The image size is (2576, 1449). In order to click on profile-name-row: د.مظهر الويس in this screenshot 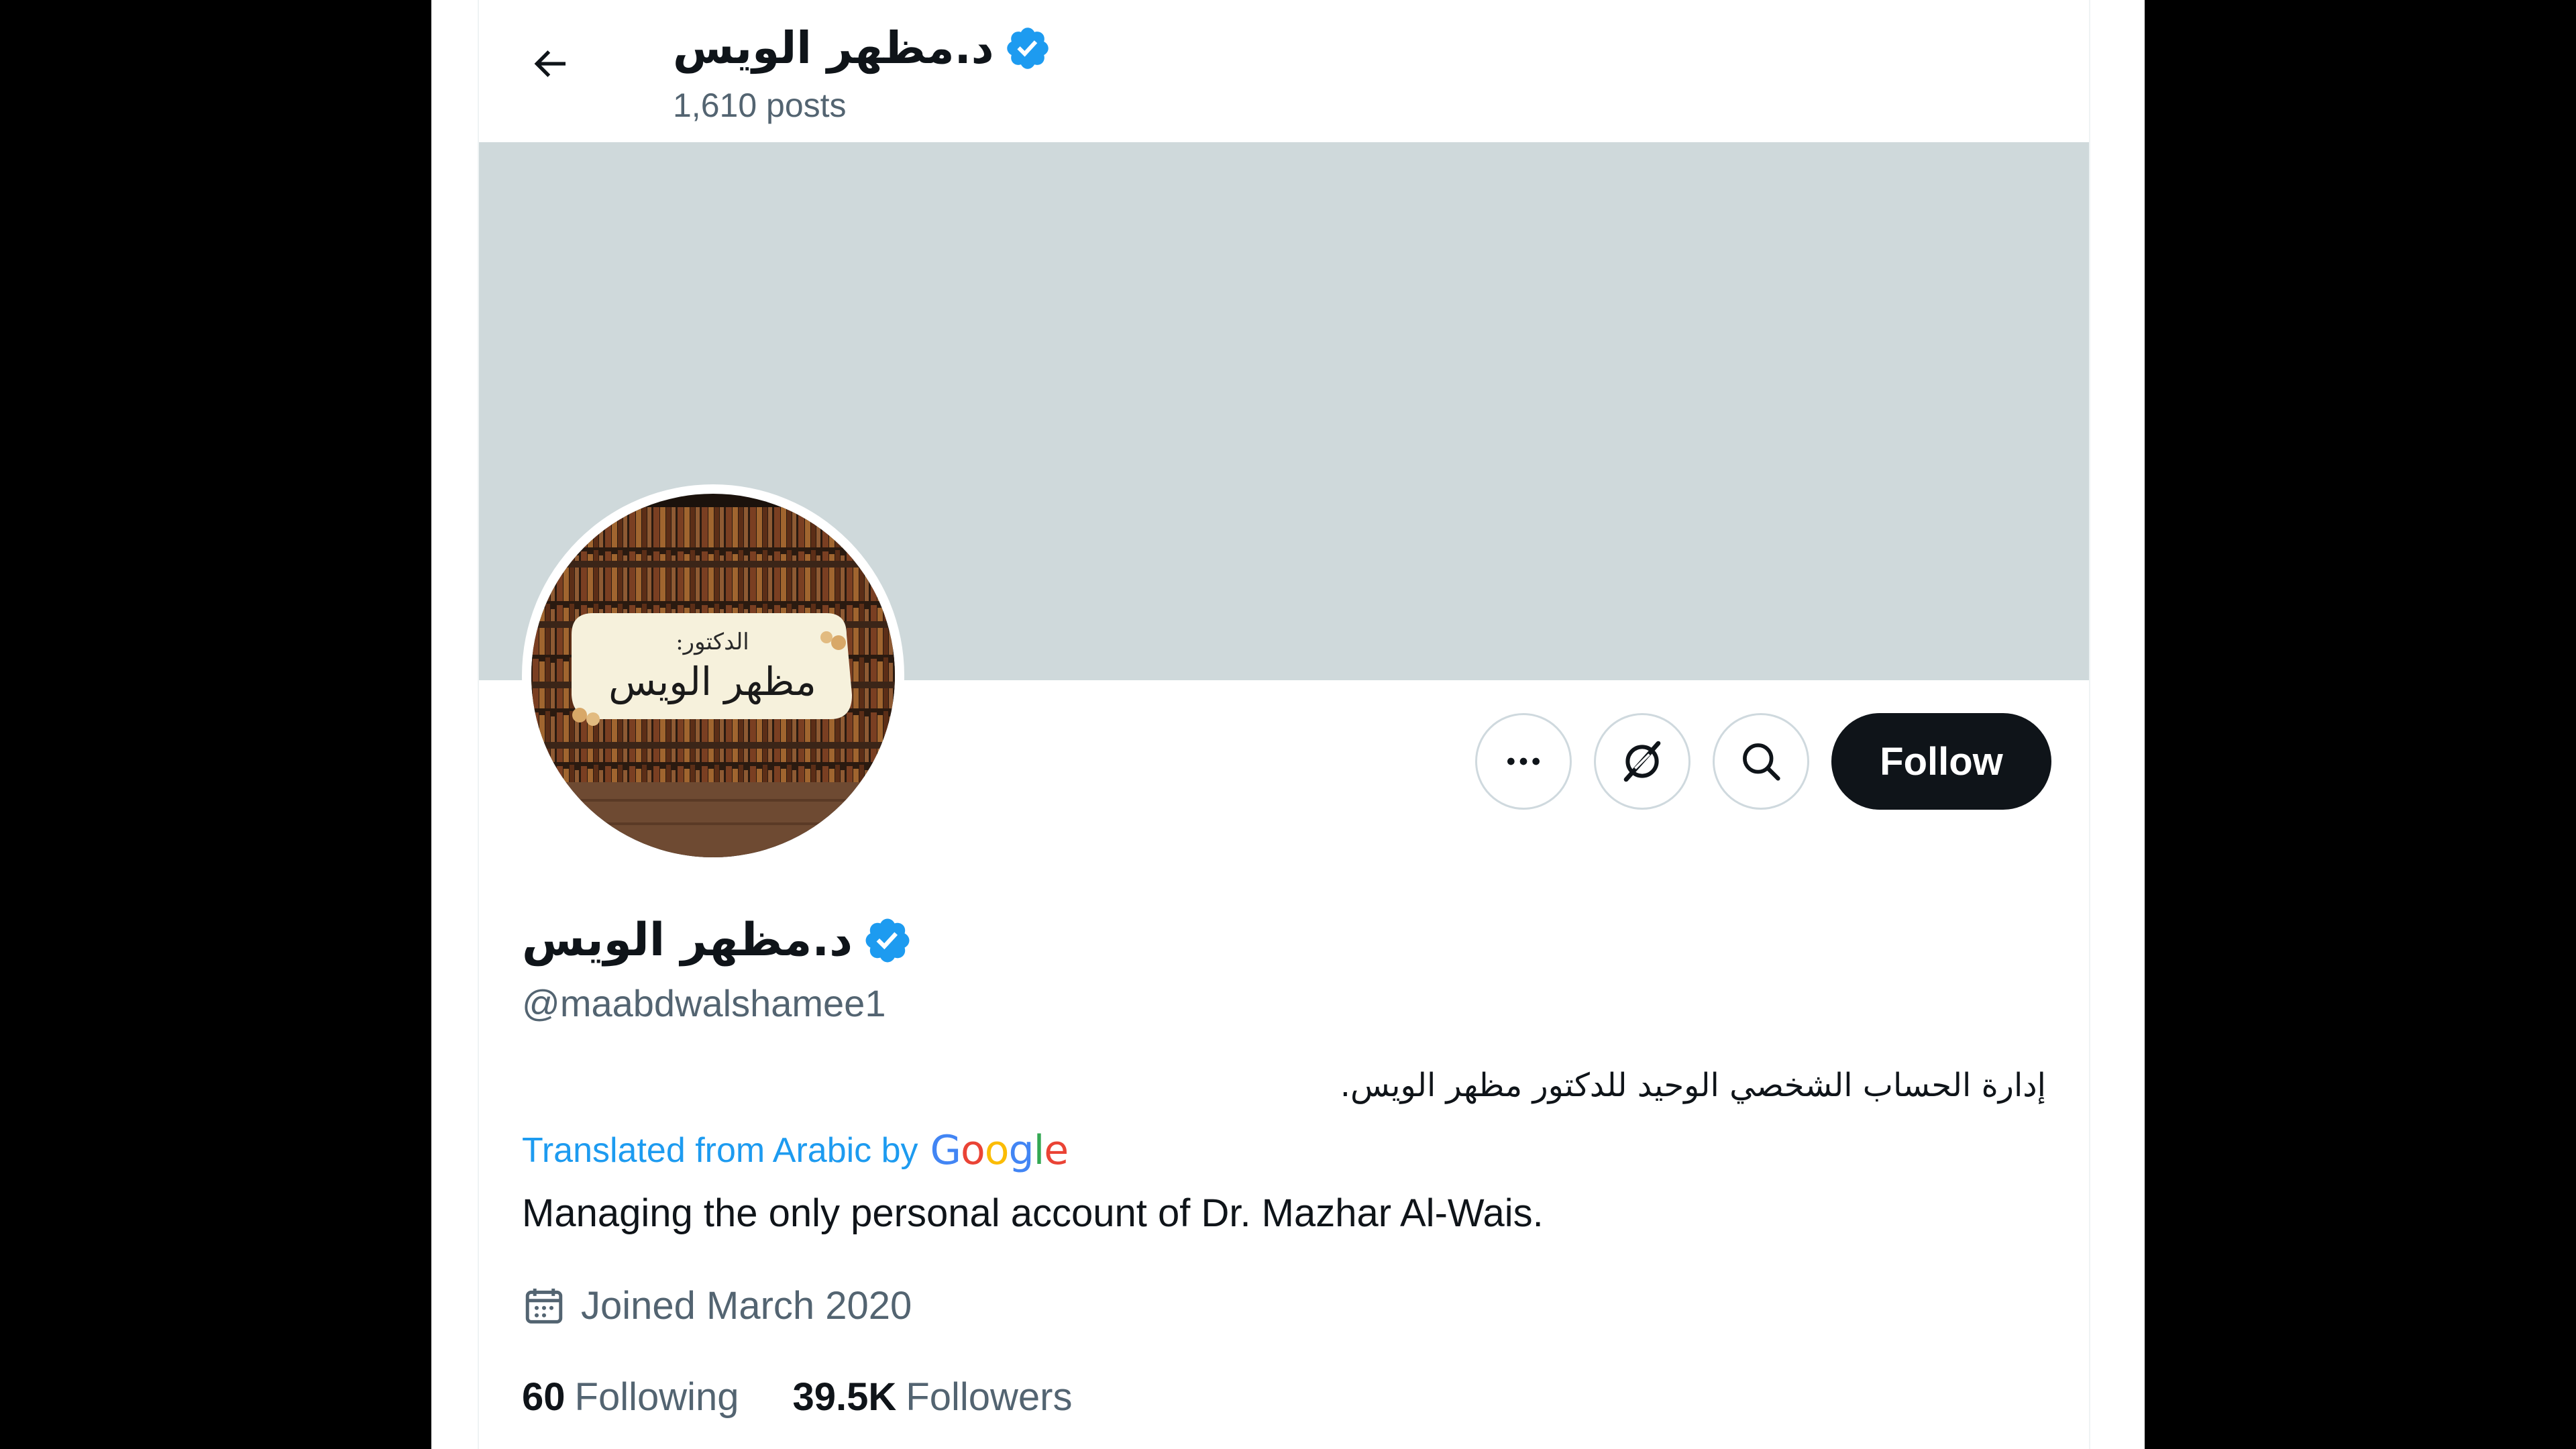, I will do `click(717, 940)`.